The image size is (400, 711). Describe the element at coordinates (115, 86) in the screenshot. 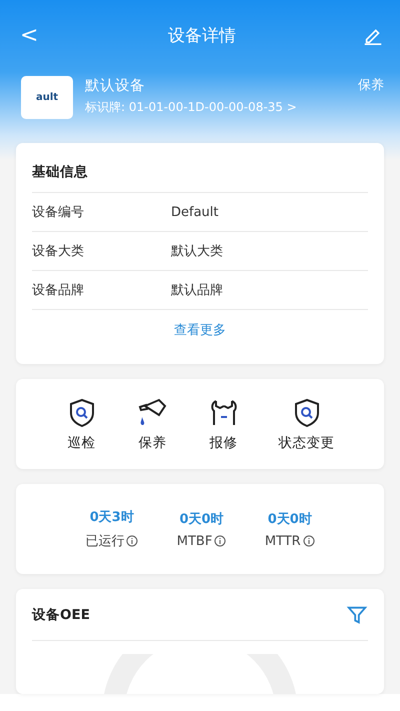

I see `device-name: 默认设备` at that location.